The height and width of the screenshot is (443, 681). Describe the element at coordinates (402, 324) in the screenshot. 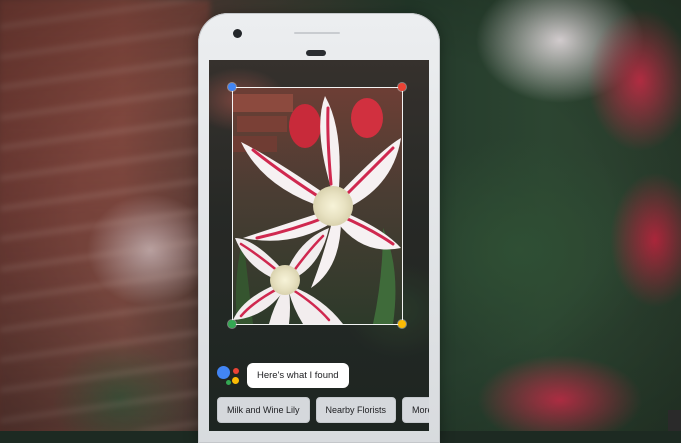

I see `selection-handle-bottom-right` at that location.